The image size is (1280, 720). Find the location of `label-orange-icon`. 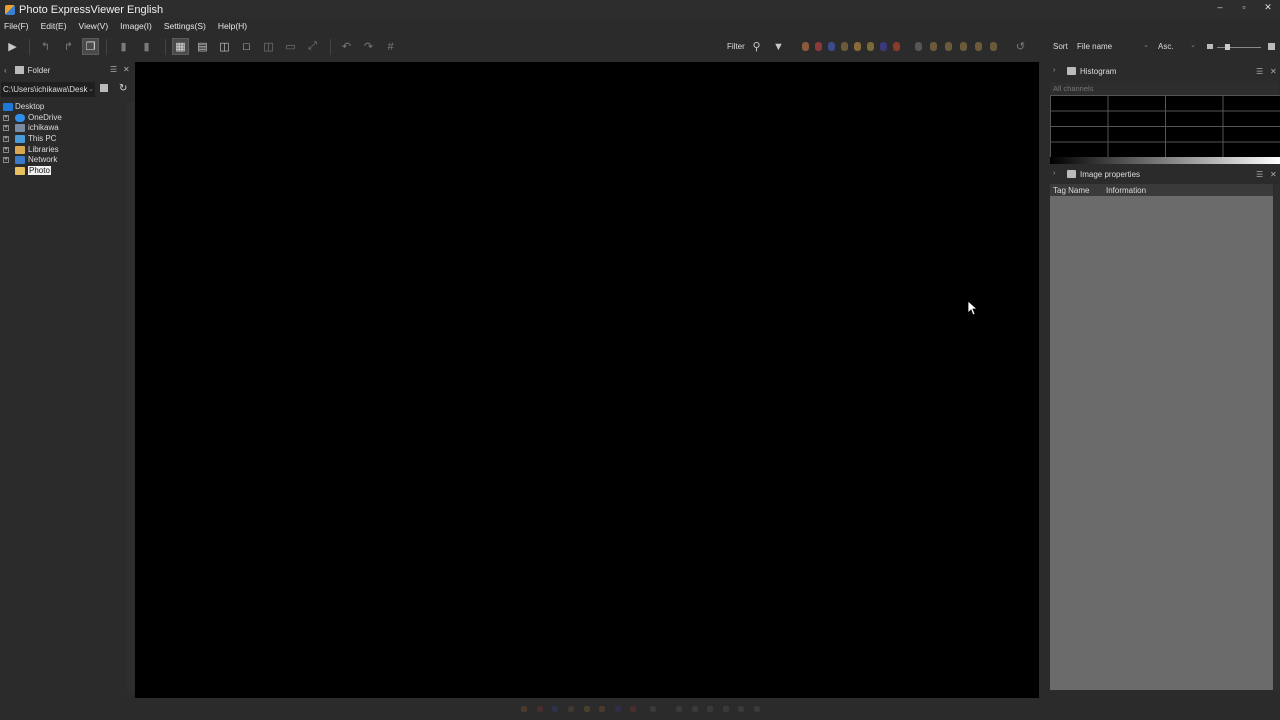

label-orange-icon is located at coordinates (587, 709).